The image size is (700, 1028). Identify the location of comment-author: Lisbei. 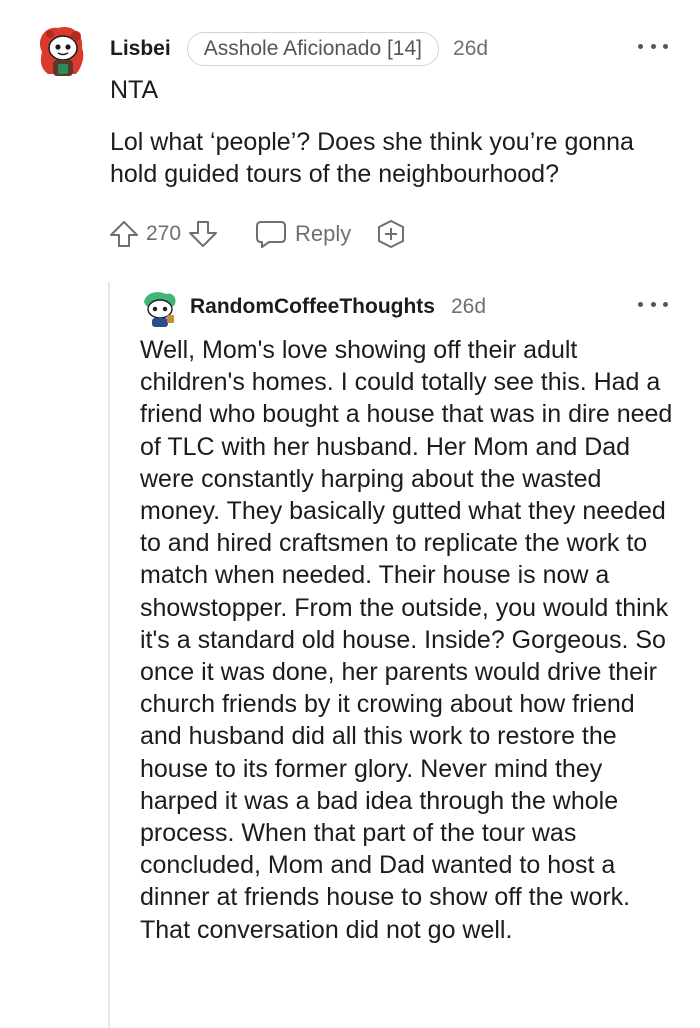
(140, 49).